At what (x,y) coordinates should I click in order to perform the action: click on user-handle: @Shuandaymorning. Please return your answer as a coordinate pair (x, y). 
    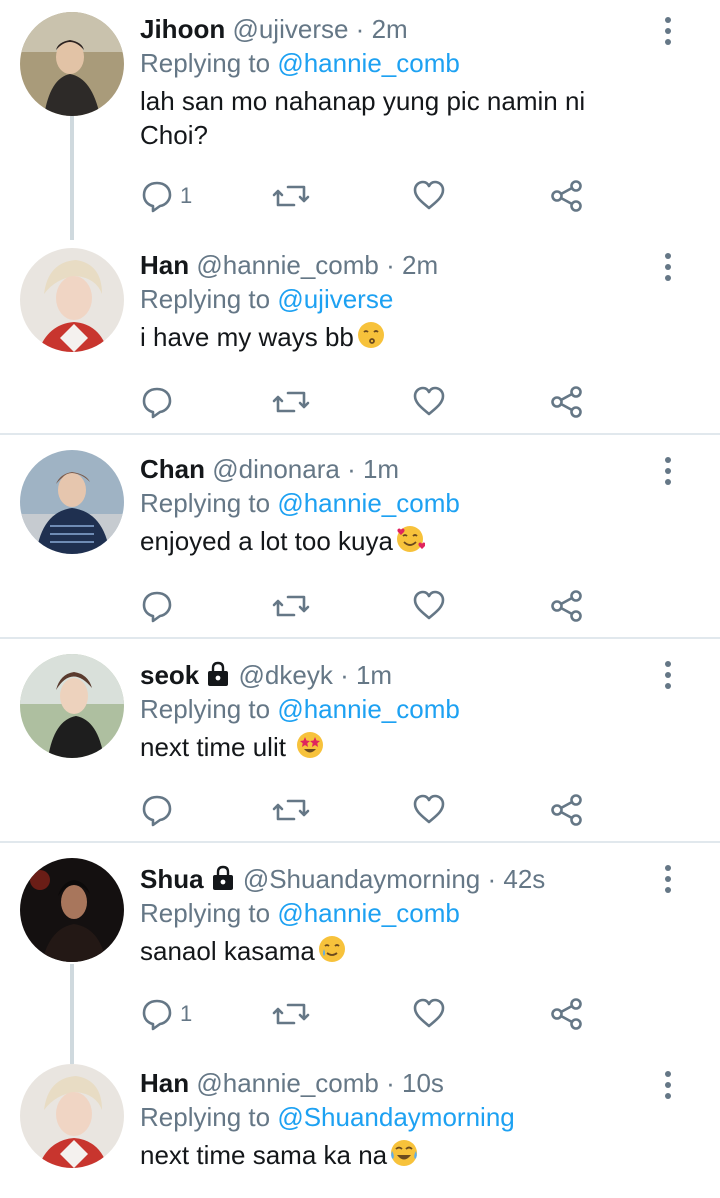
    Looking at the image, I should click on (361, 879).